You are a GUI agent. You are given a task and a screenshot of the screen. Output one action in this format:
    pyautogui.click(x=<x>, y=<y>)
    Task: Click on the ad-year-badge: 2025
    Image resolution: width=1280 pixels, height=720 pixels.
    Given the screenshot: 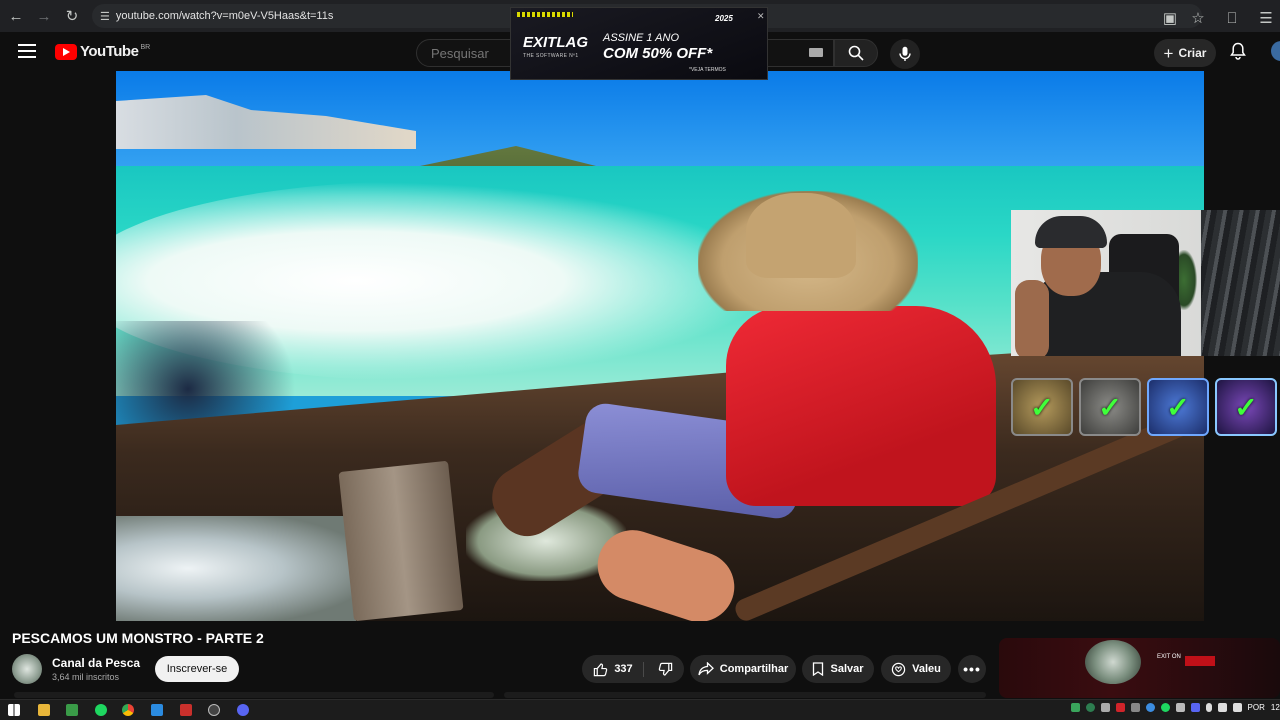 What is the action you would take?
    pyautogui.click(x=724, y=18)
    